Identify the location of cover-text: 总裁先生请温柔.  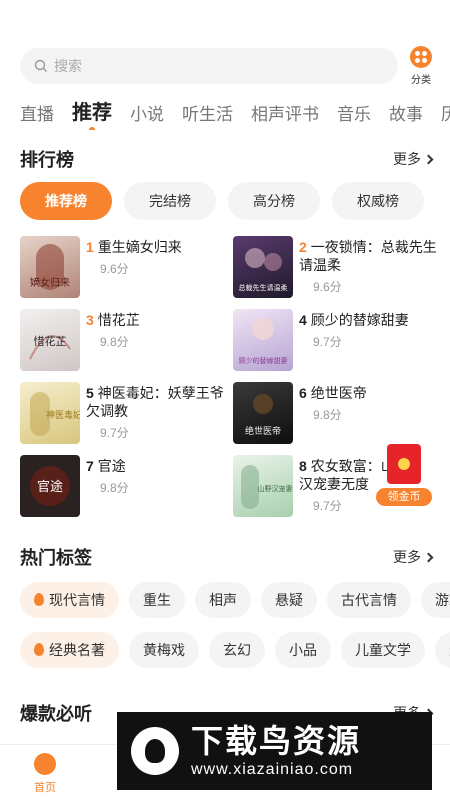
(263, 287).